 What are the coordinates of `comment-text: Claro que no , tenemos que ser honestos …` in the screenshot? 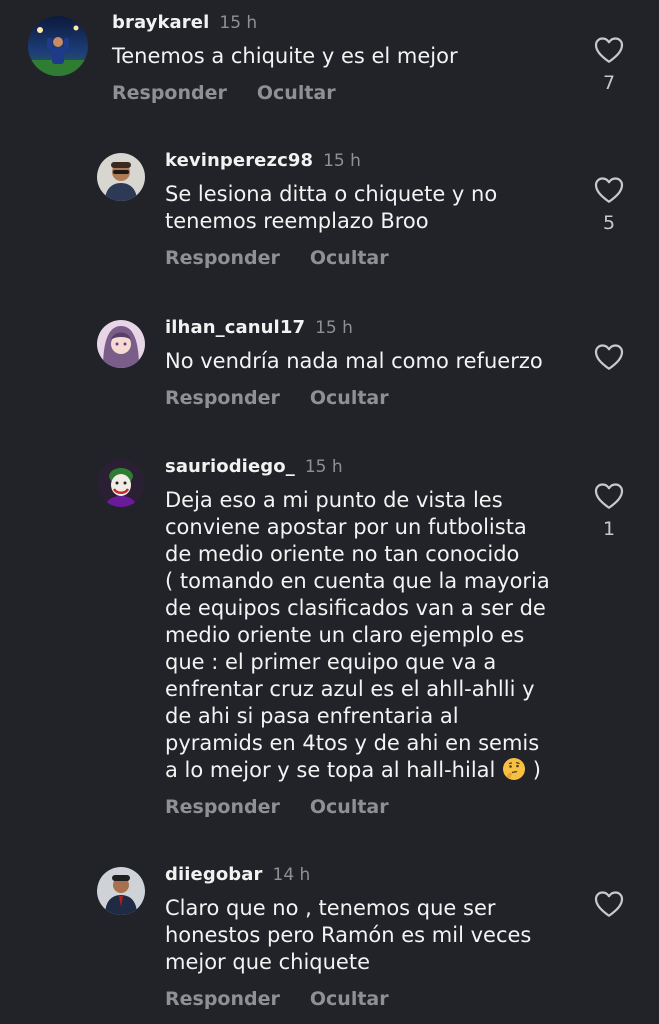 It's located at (348, 935).